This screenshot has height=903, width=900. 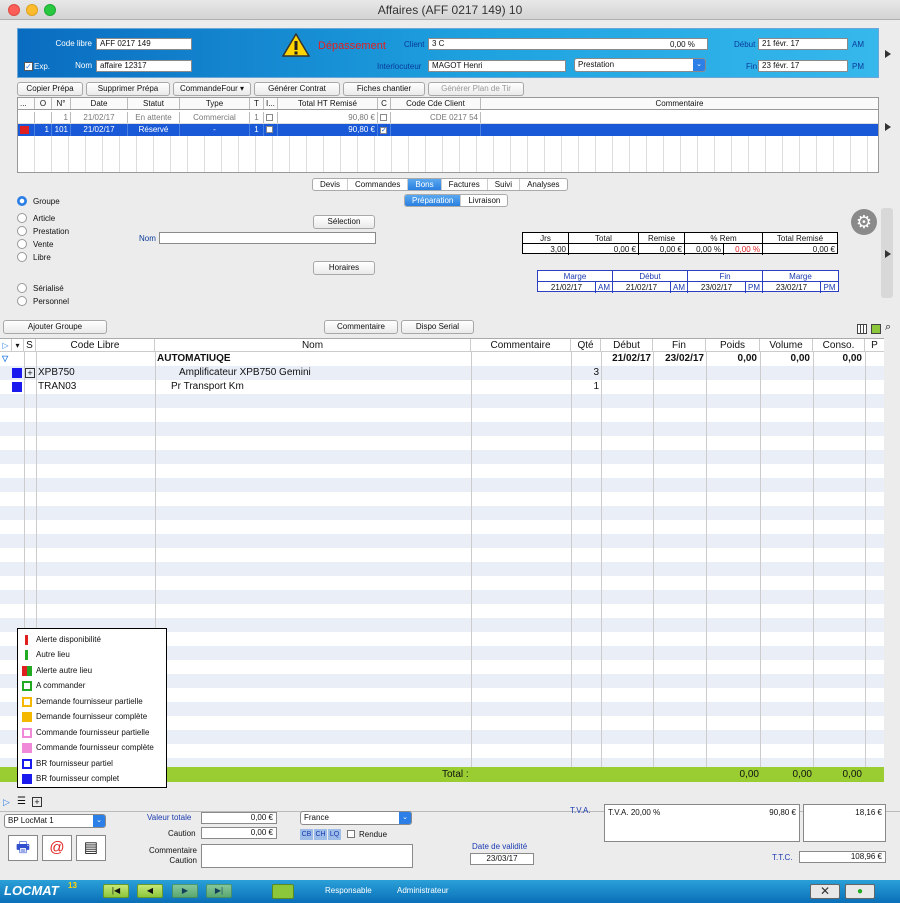 What do you see at coordinates (862, 329) in the screenshot?
I see `grid-view-icon` at bounding box center [862, 329].